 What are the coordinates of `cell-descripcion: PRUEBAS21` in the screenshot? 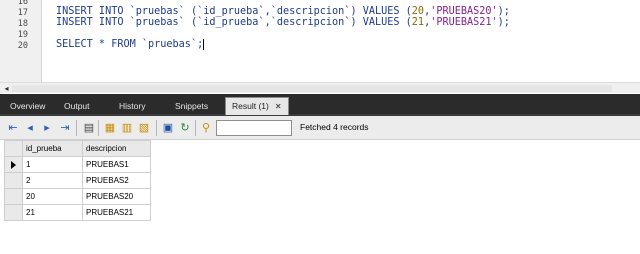 It's located at (116, 212).